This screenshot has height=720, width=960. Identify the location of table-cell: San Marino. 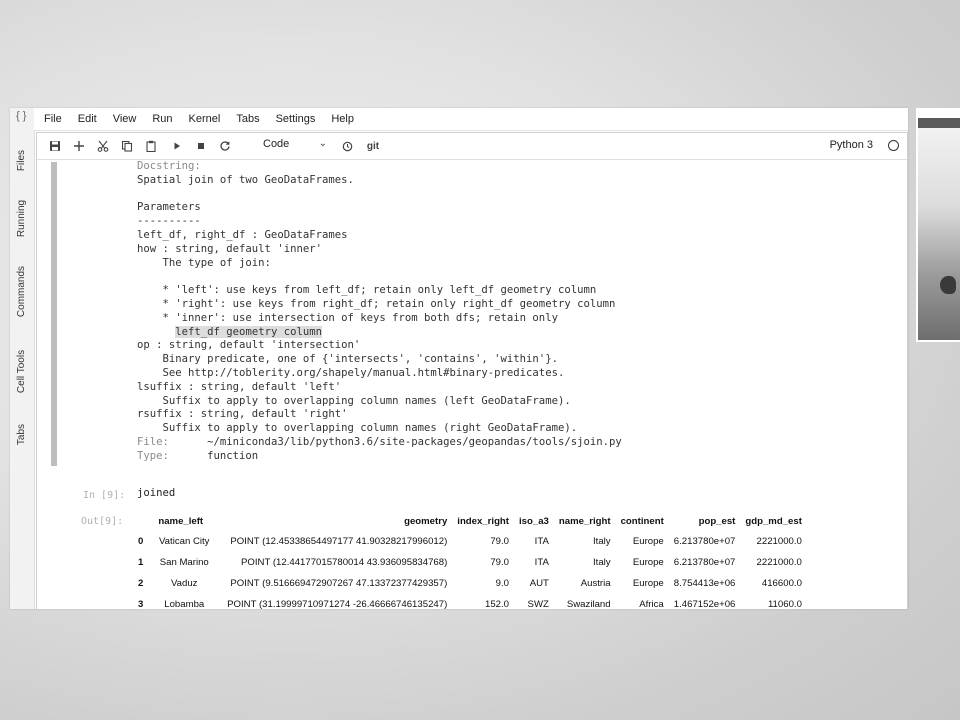
(184, 562).